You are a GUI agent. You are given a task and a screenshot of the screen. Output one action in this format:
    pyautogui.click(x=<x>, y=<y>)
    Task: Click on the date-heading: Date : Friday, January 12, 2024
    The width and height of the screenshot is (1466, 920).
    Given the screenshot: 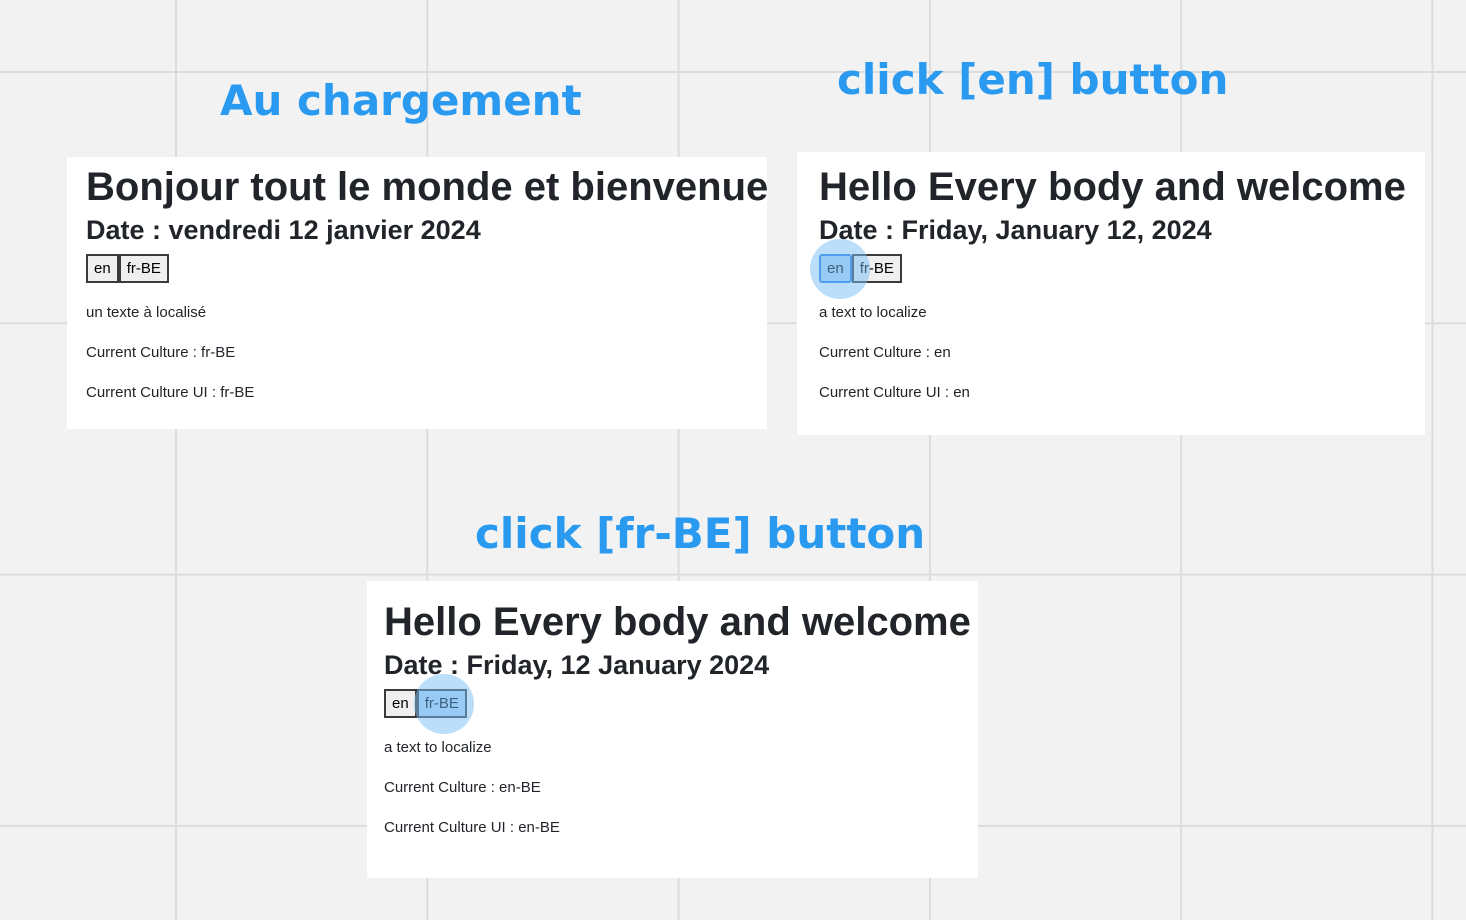 What is the action you would take?
    pyautogui.click(x=1015, y=230)
    